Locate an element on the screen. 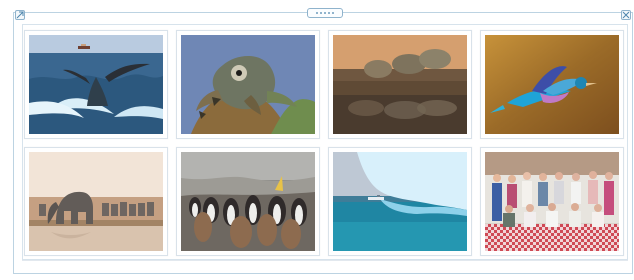  close-icon is located at coordinates (626, 15).